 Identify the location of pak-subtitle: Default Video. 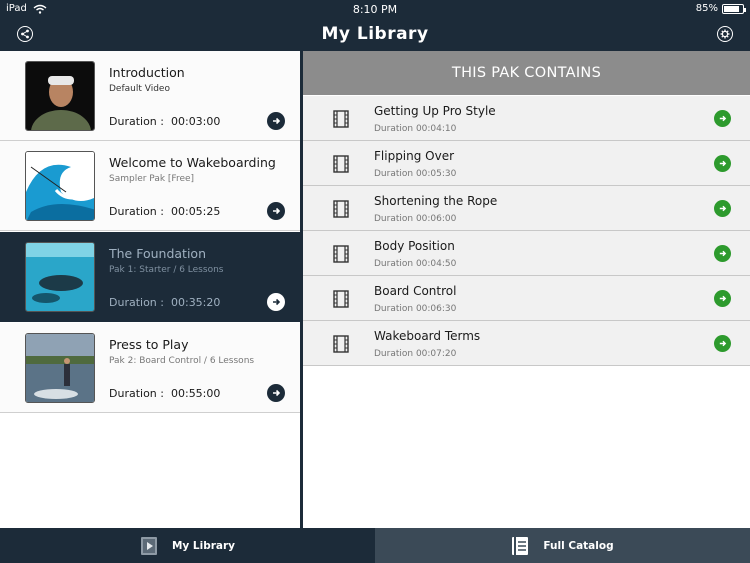
(139, 89).